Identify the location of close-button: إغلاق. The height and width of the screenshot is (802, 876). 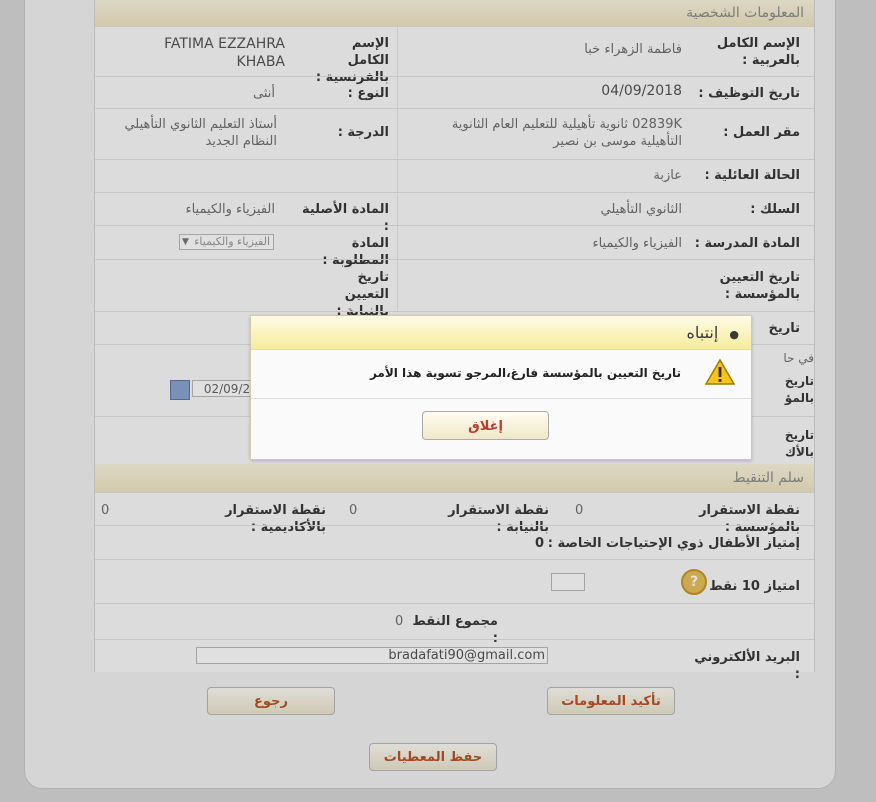
(485, 425).